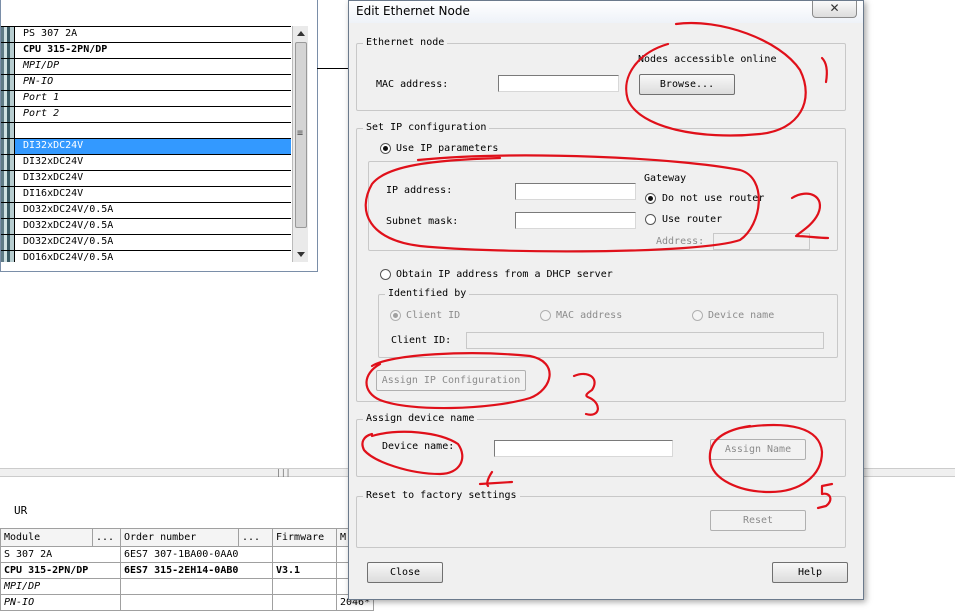 Image resolution: width=955 pixels, height=611 pixels. Describe the element at coordinates (385, 148) in the screenshot. I see `use-ip-parameters-radio` at that location.